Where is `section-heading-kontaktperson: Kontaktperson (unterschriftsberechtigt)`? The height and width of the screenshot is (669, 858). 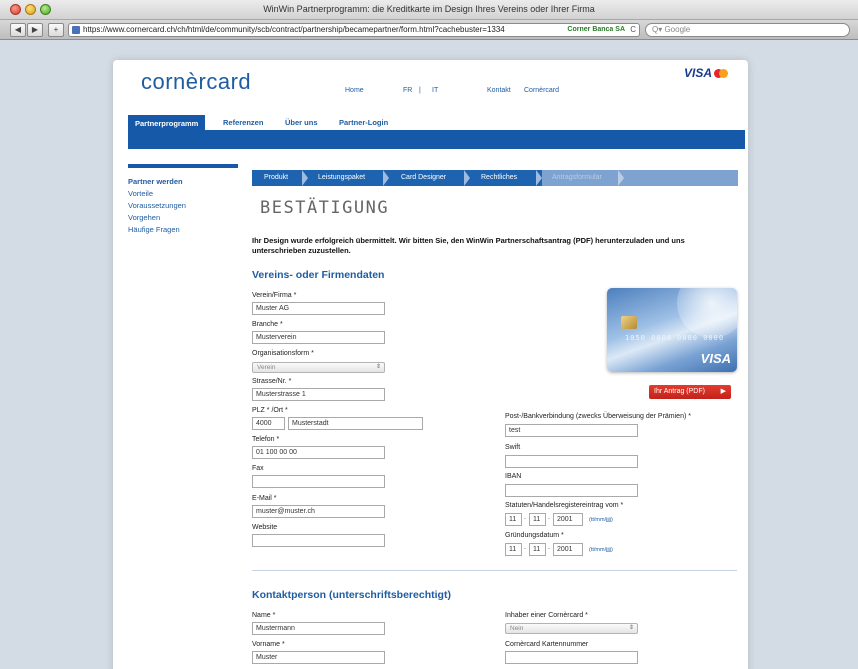
section-heading-kontaktperson: Kontaktperson (unterschriftsberechtigt) is located at coordinates (351, 595).